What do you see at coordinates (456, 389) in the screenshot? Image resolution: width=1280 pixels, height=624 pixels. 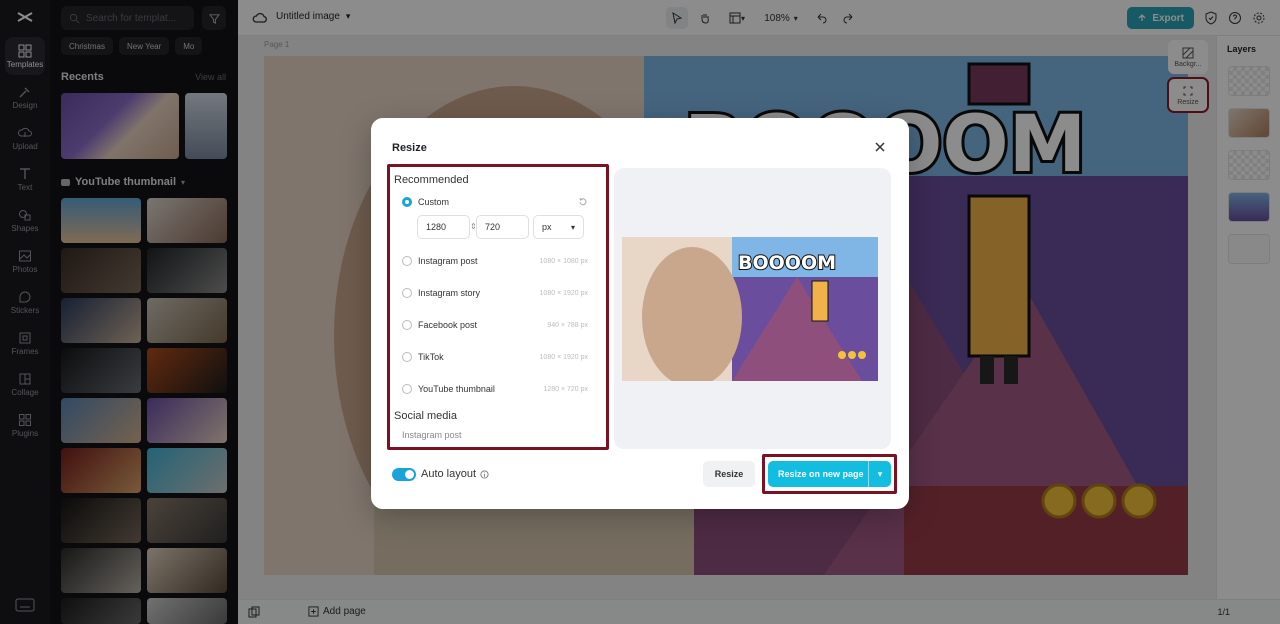 I see `option-label: YouTube thumbnail` at bounding box center [456, 389].